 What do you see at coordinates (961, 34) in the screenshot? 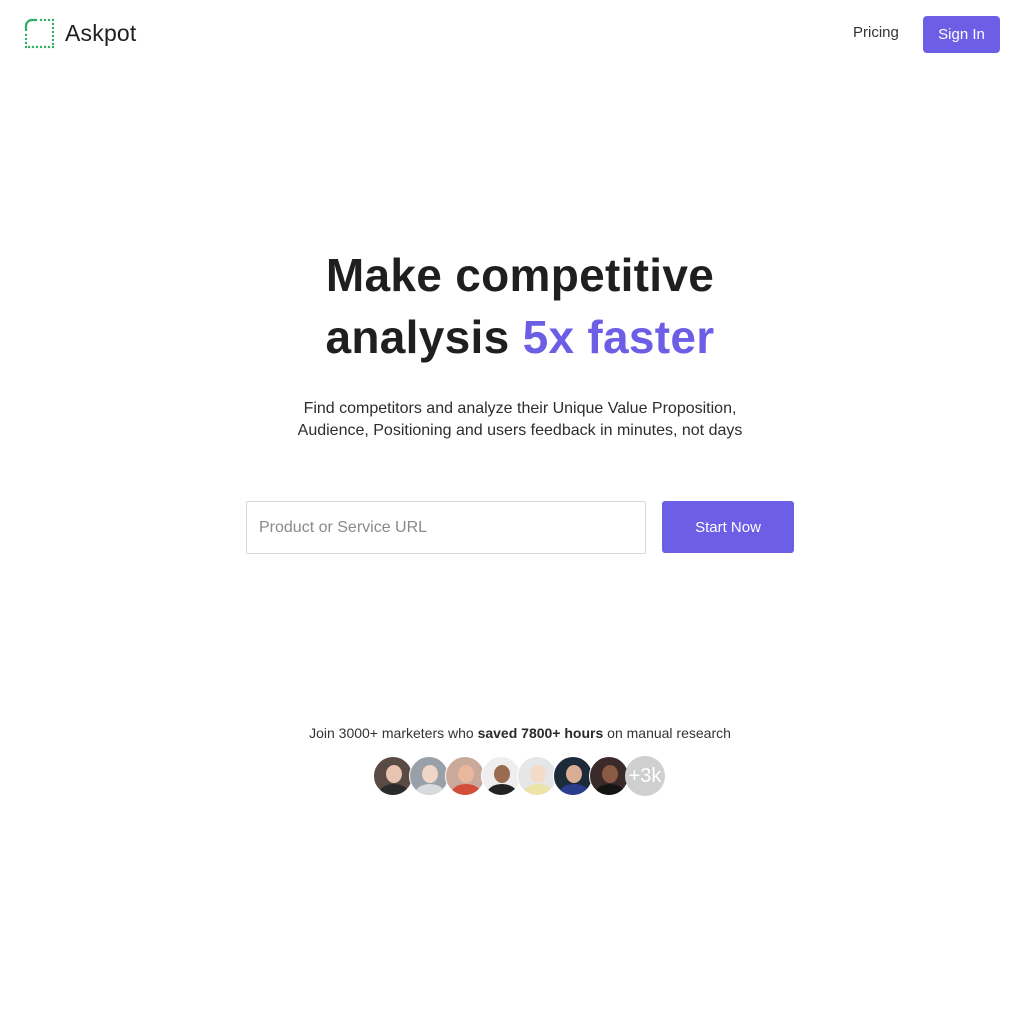
I see `sign-in-button: Sign In` at bounding box center [961, 34].